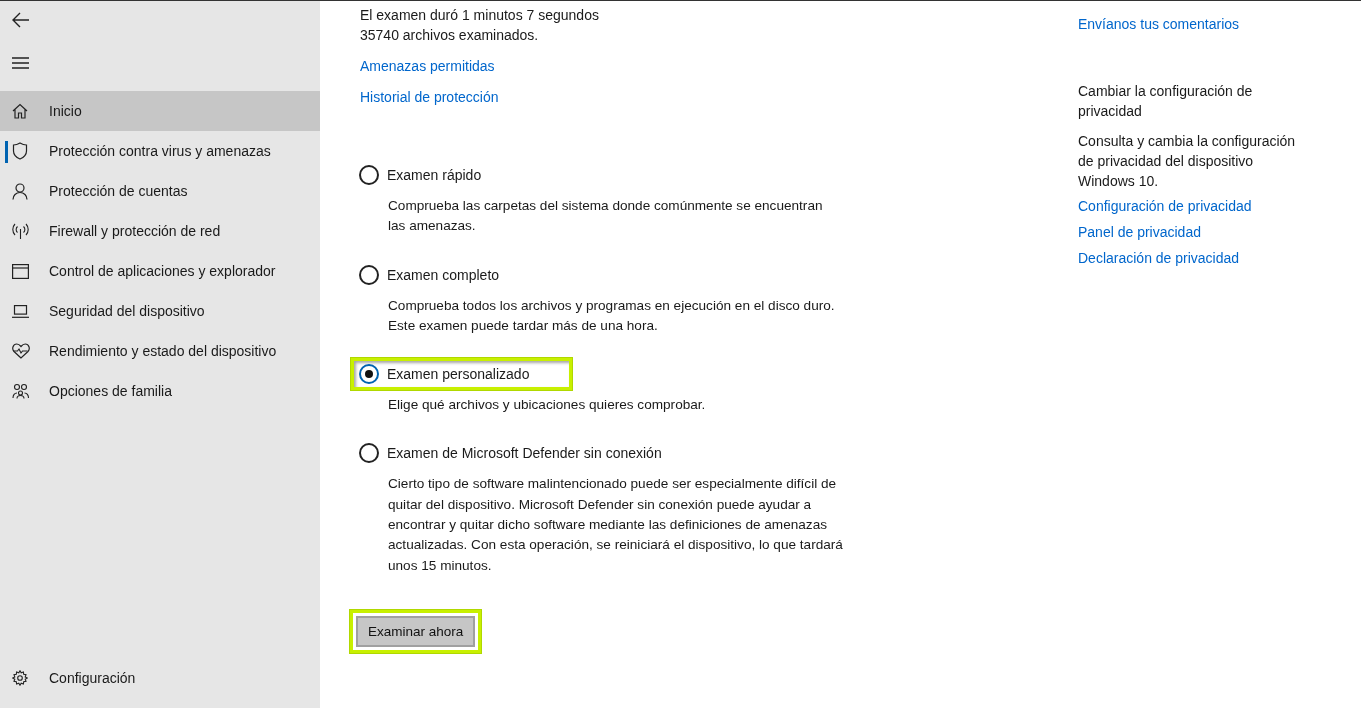 The height and width of the screenshot is (708, 1361). I want to click on option-description: Elige qué archivos y ubicaciones quieres comprobar., so click(547, 405).